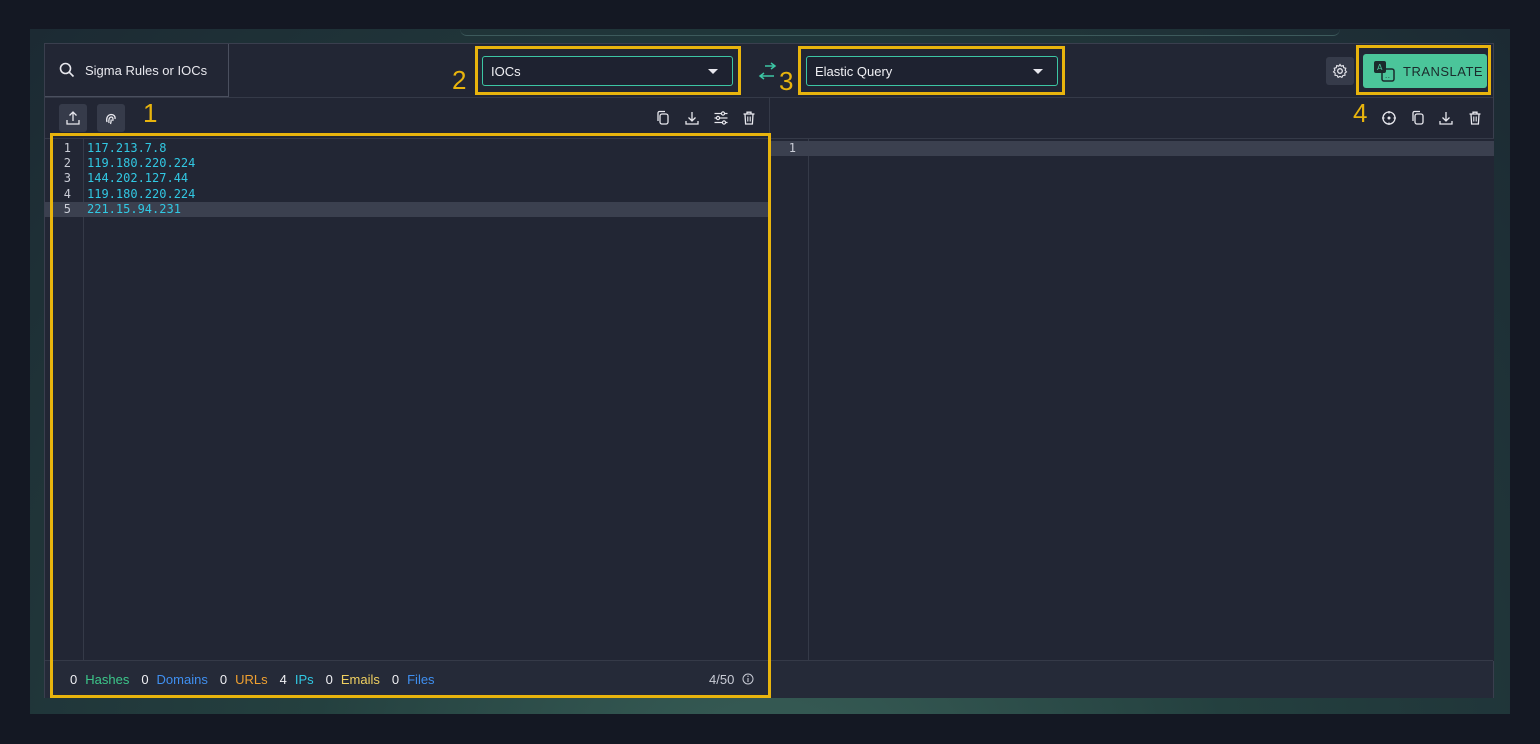 Image resolution: width=1540 pixels, height=744 pixels. Describe the element at coordinates (459, 80) in the screenshot. I see `annotation-number-2: 2` at that location.